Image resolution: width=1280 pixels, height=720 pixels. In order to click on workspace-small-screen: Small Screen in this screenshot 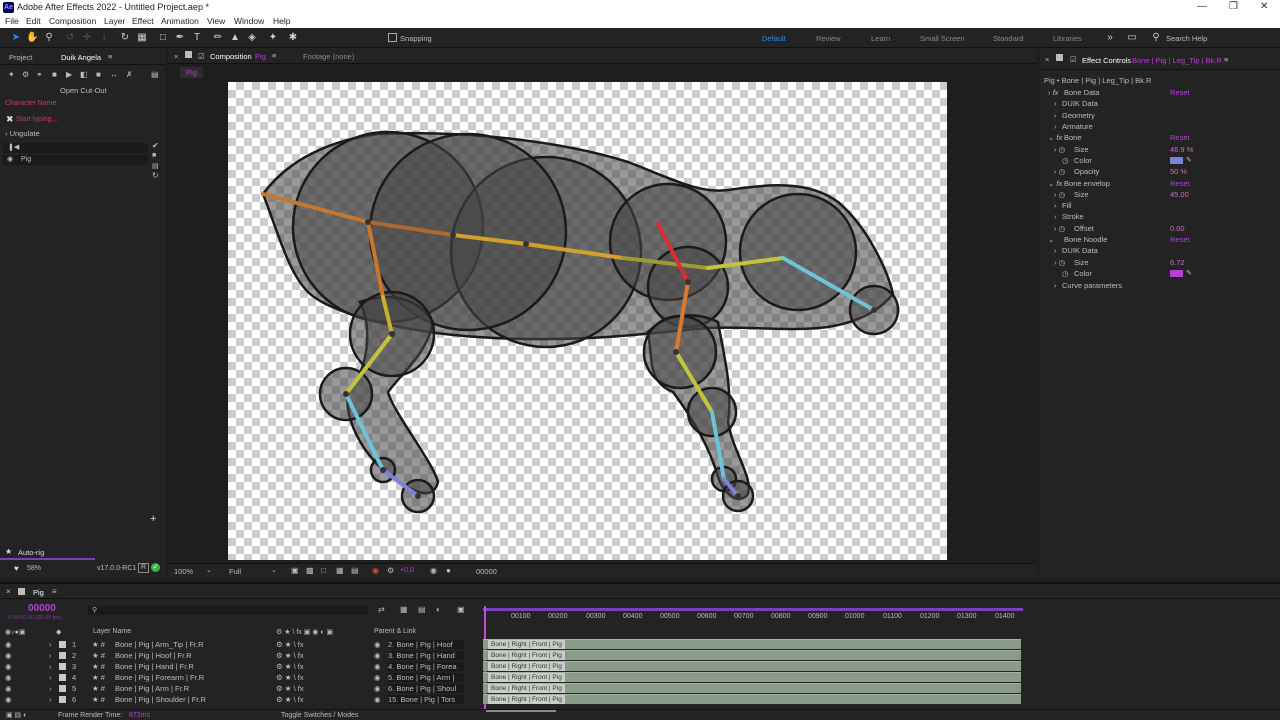, I will do `click(942, 38)`.